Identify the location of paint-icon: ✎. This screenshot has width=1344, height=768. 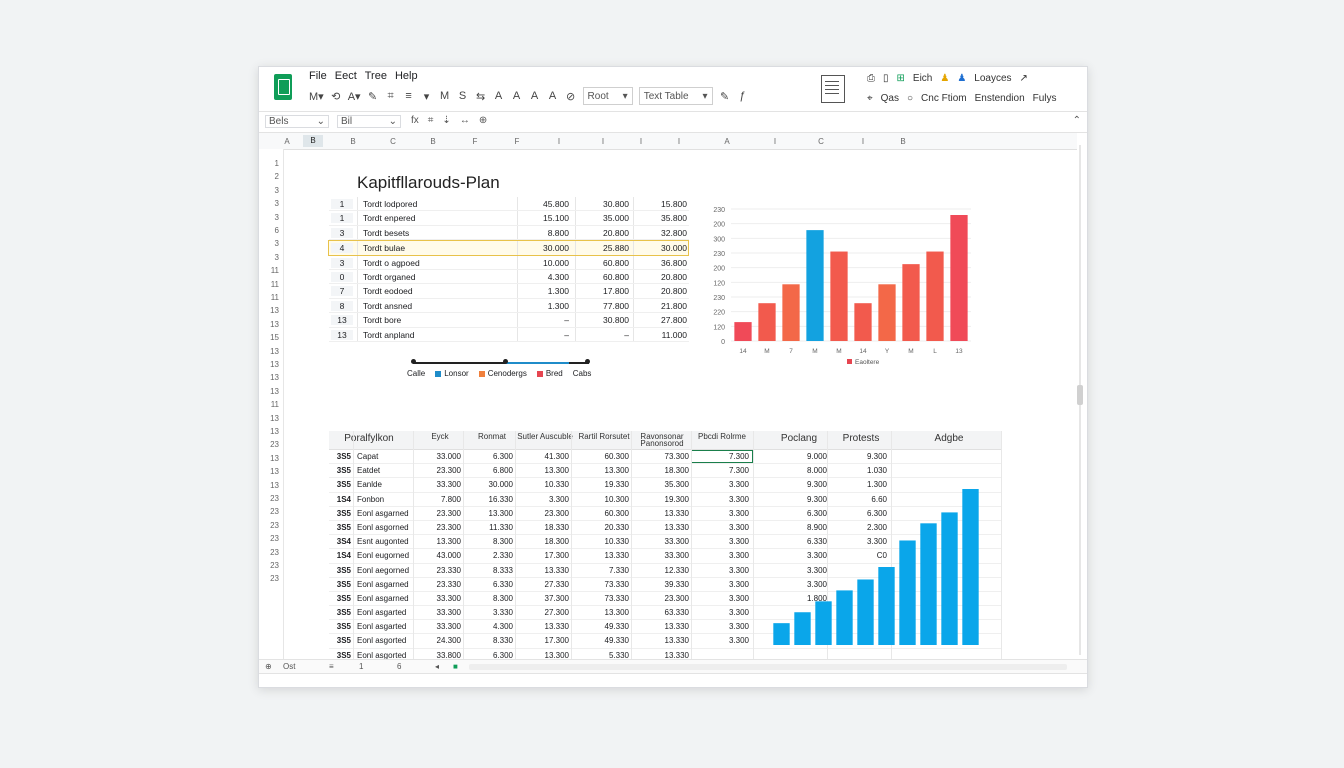
(725, 96).